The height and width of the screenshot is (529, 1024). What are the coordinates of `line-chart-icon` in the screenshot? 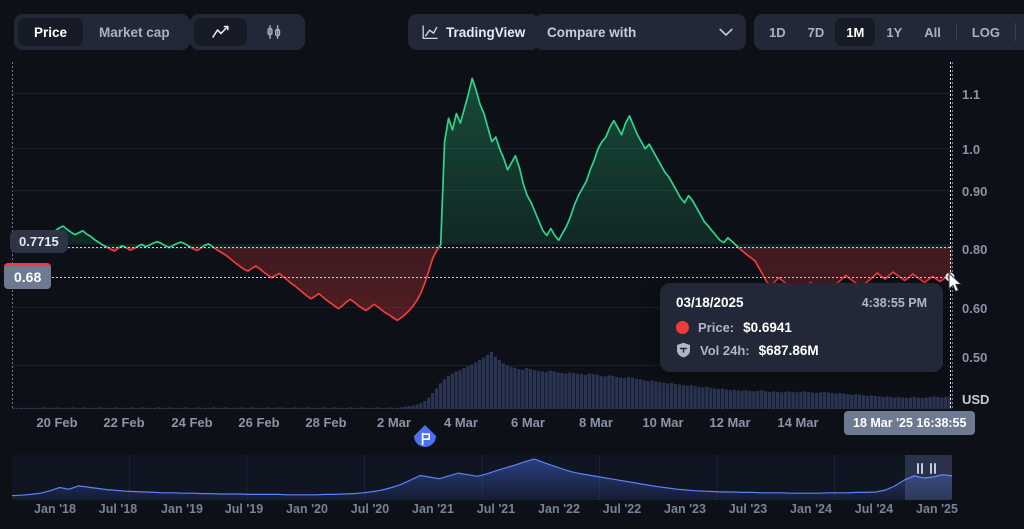 It's located at (220, 31).